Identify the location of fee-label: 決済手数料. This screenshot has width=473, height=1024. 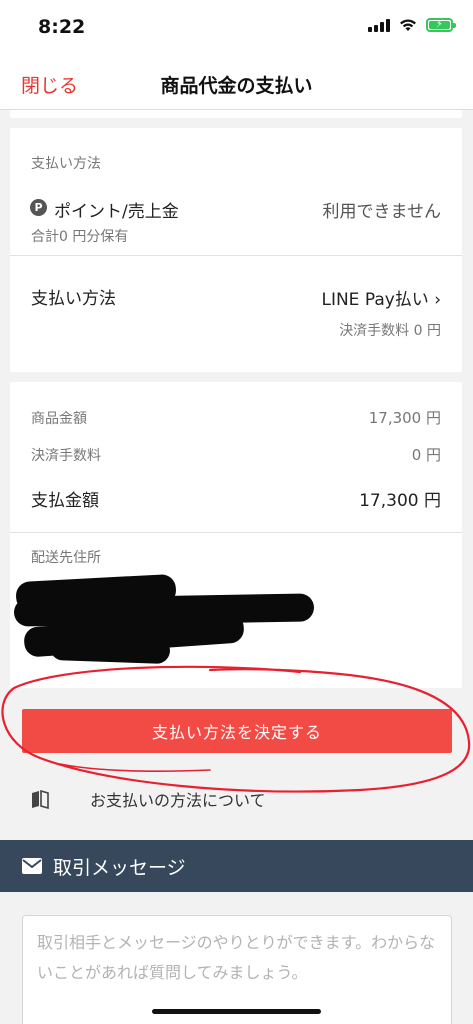
(66, 456).